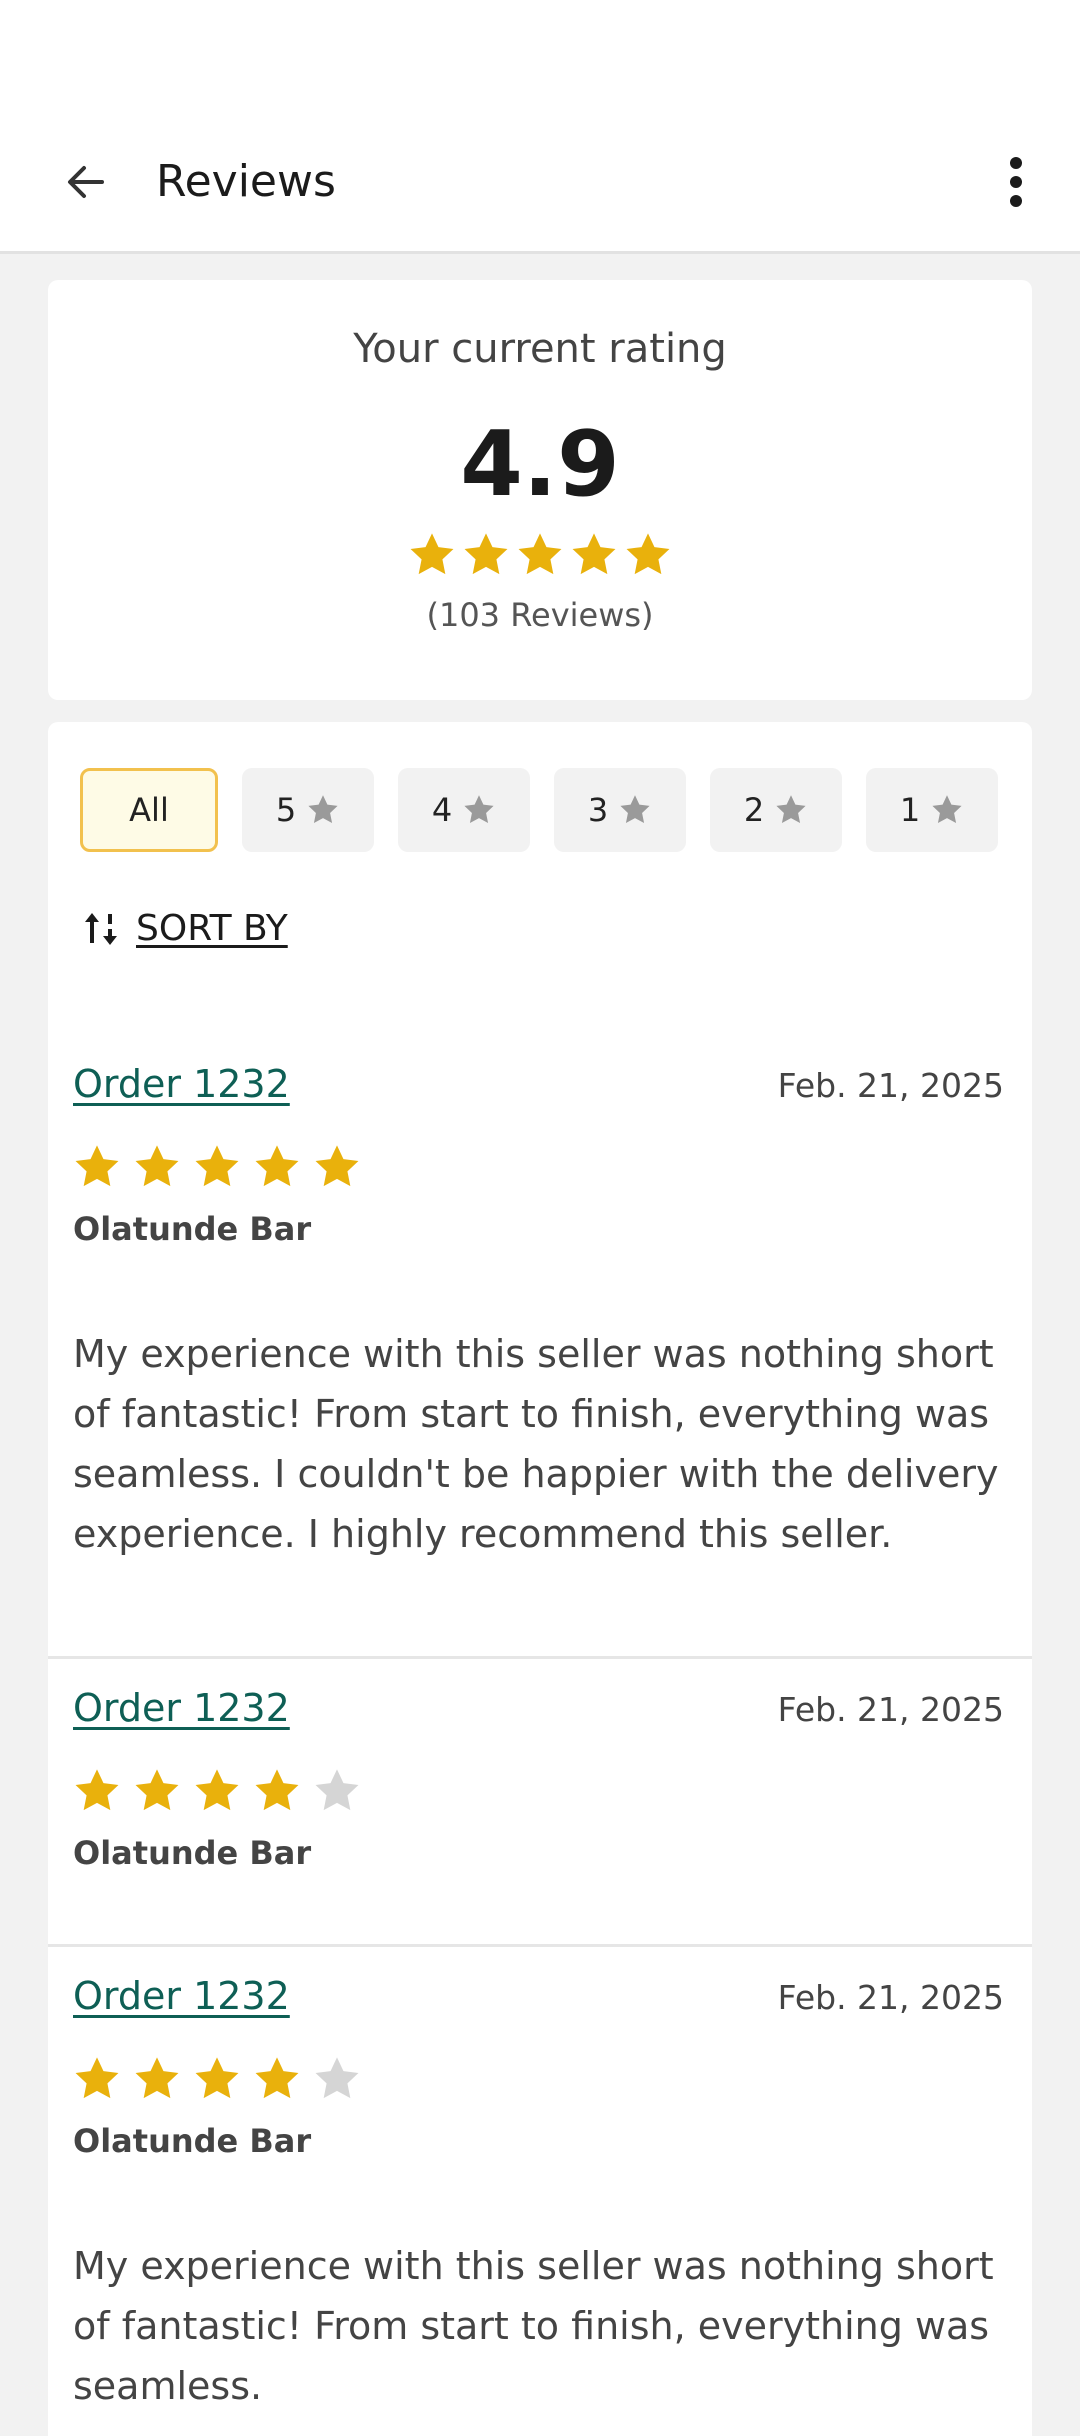 The height and width of the screenshot is (2436, 1080). What do you see at coordinates (286, 810) in the screenshot?
I see `filter-chip-label: 5` at bounding box center [286, 810].